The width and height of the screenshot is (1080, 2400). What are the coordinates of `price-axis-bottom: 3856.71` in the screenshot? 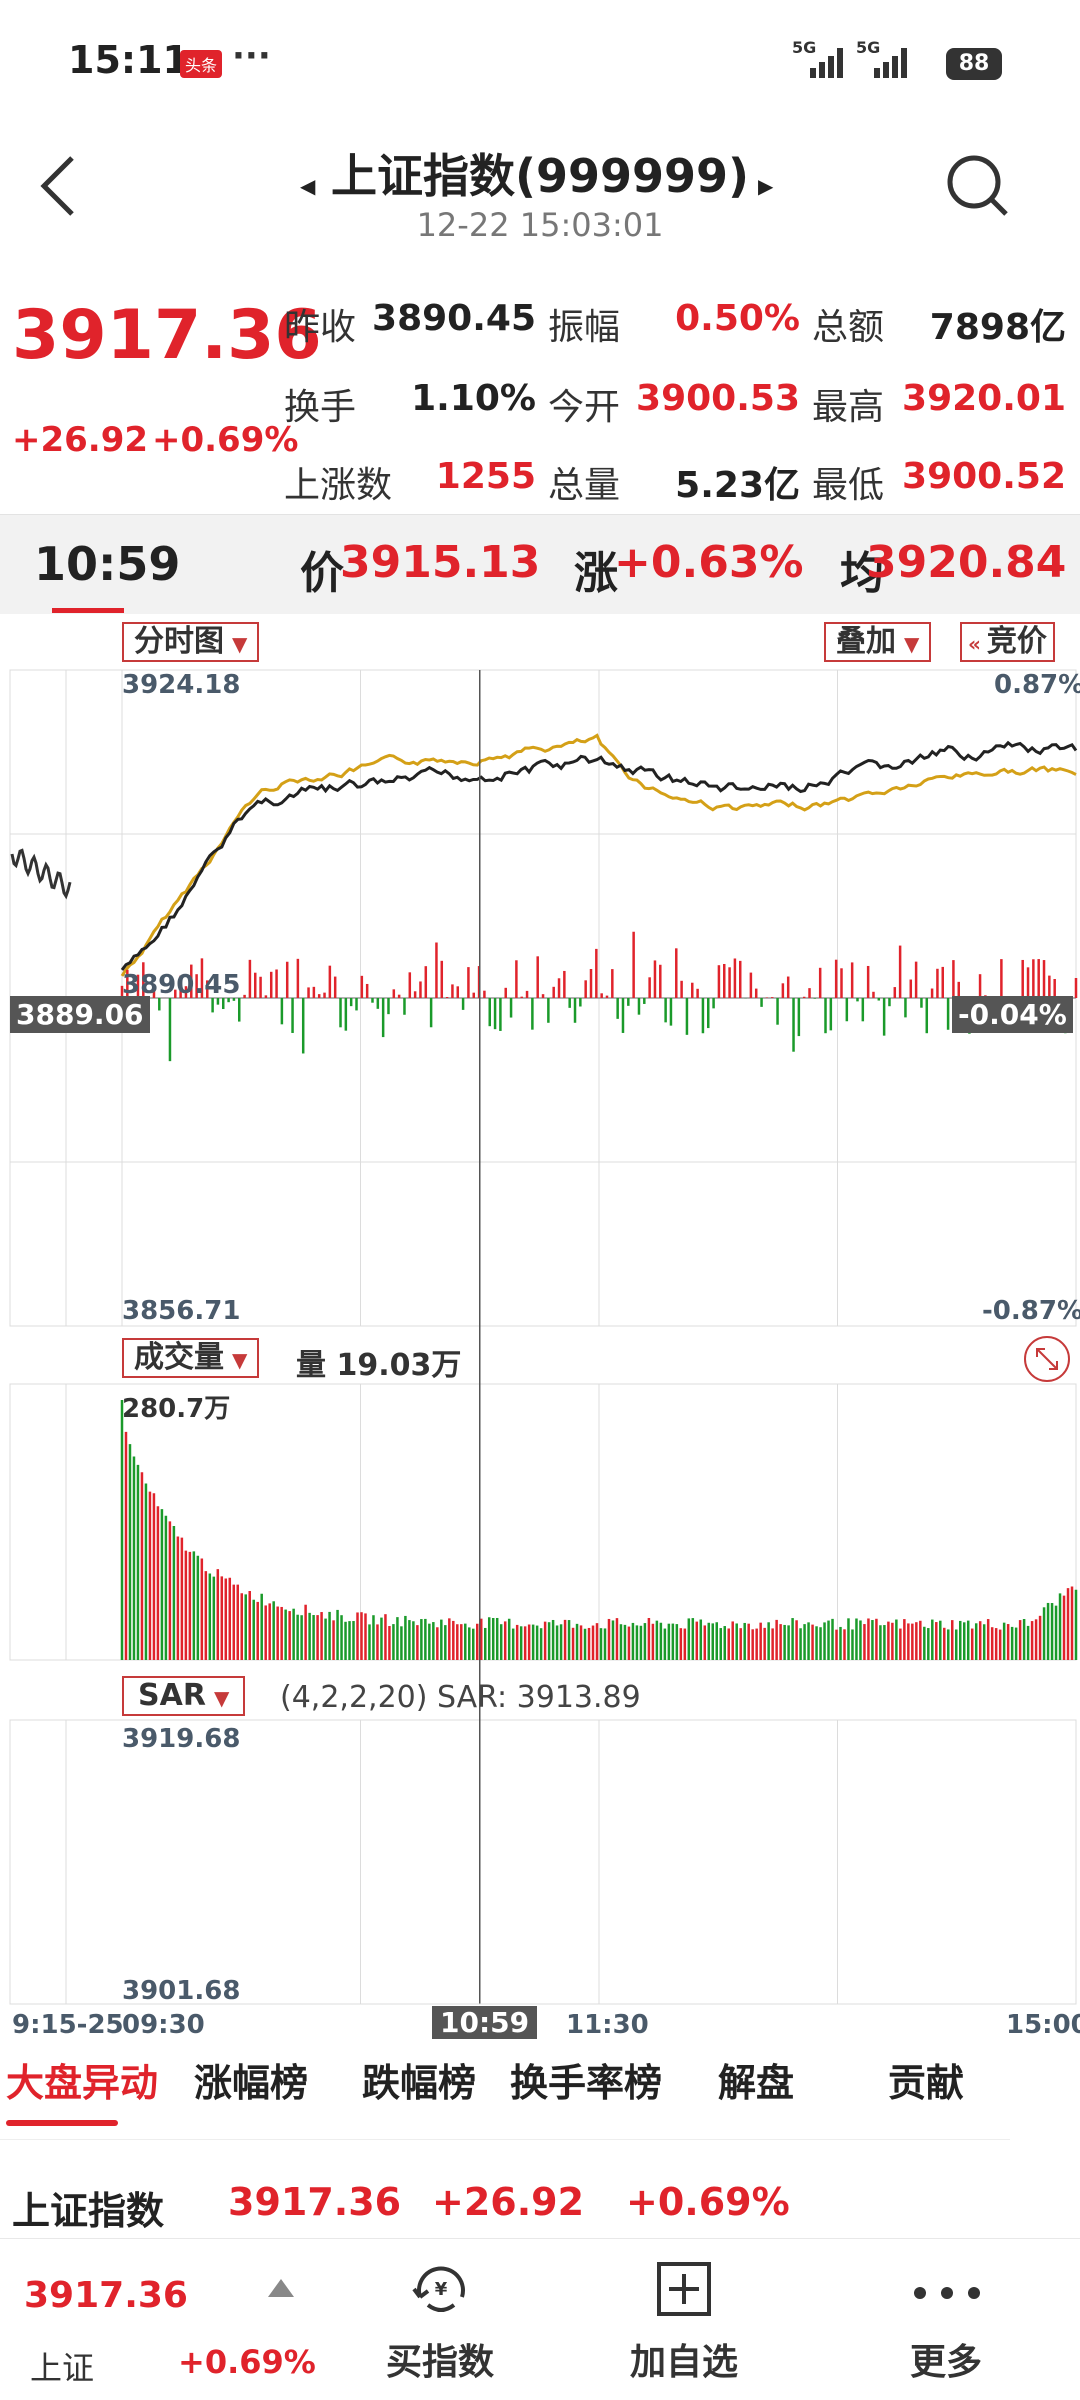 It's located at (181, 1311).